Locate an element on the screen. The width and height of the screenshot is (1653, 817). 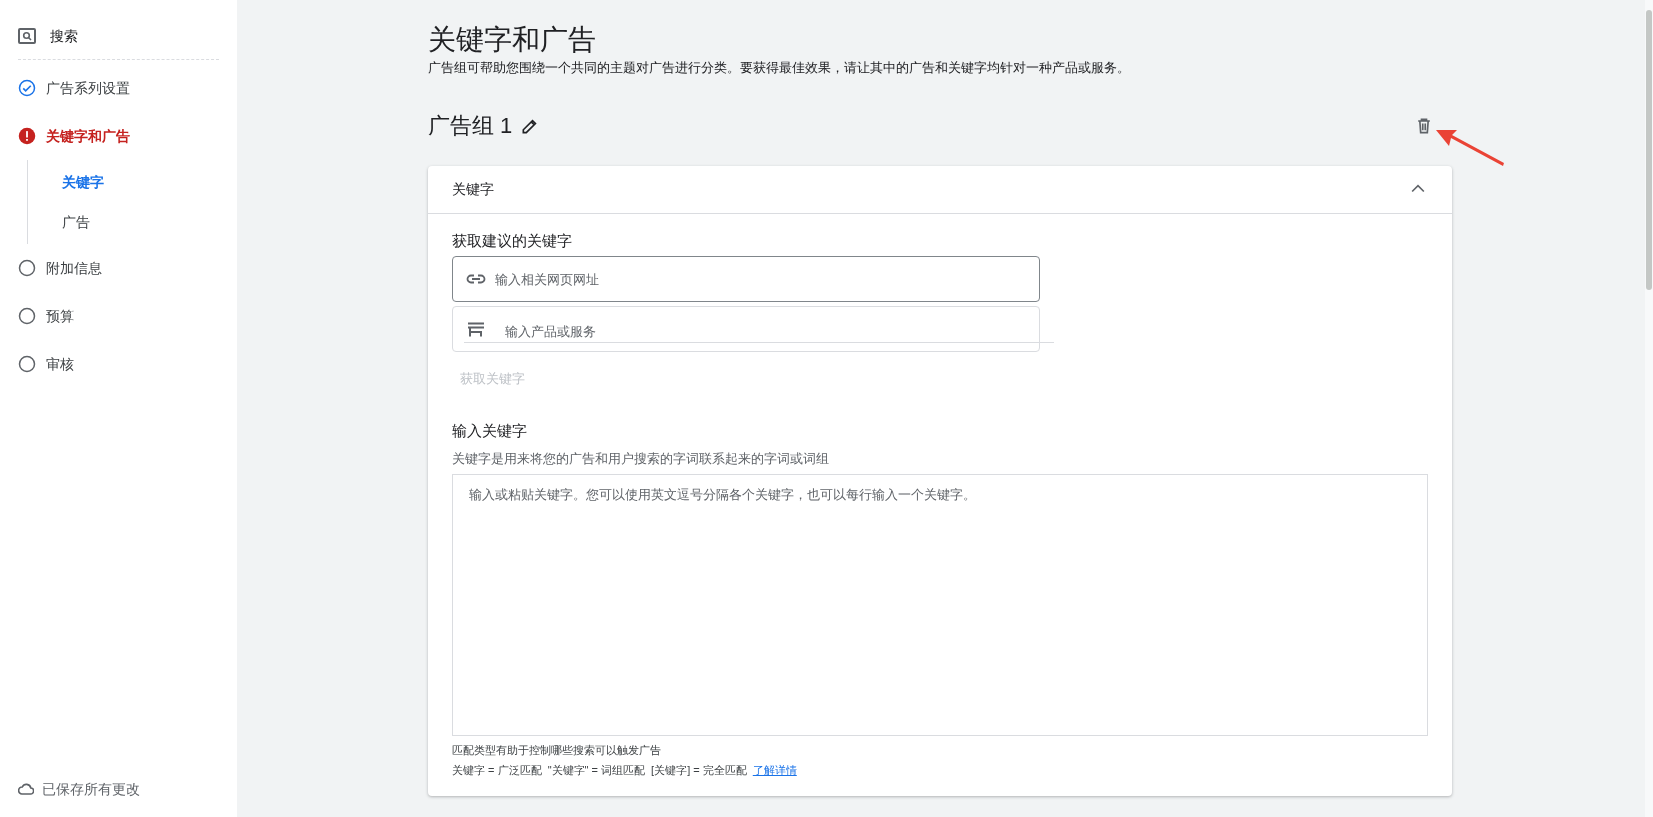
step-item: 审核 is located at coordinates (118, 364).